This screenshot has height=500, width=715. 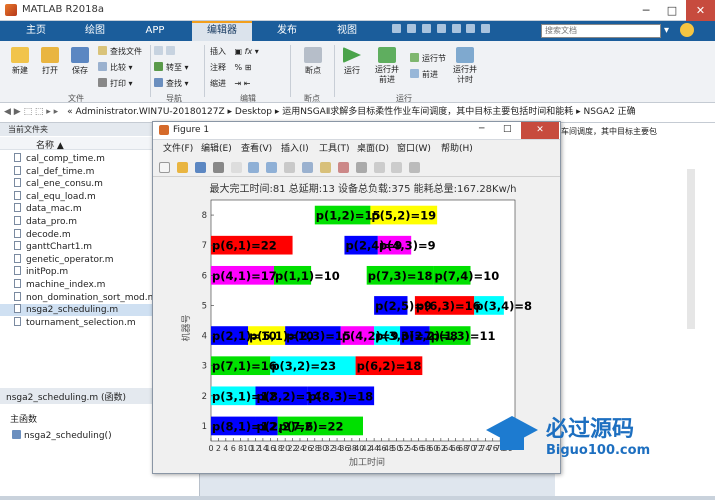 What do you see at coordinates (85, 297) in the screenshot?
I see `file-list-item: non_domination_sort_mod.m` at bounding box center [85, 297].